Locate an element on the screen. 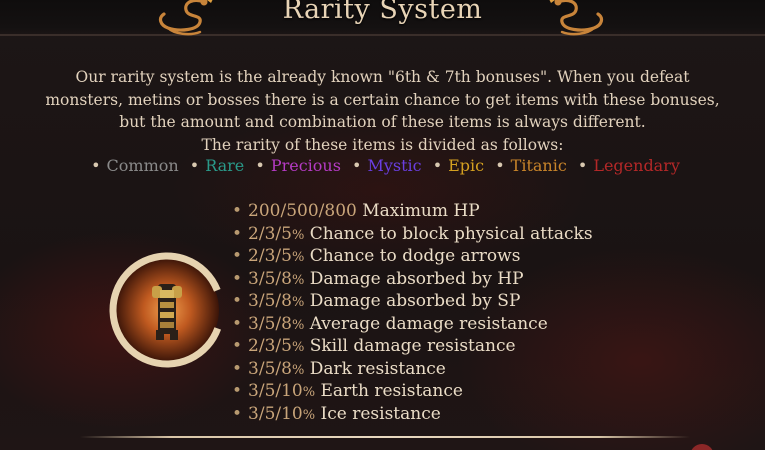 Image resolution: width=765 pixels, height=450 pixels. corner-decoration is located at coordinates (702, 447).